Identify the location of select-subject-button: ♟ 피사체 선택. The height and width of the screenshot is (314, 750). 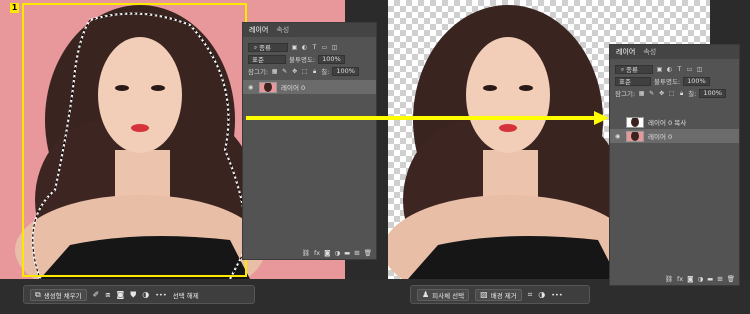
(443, 294).